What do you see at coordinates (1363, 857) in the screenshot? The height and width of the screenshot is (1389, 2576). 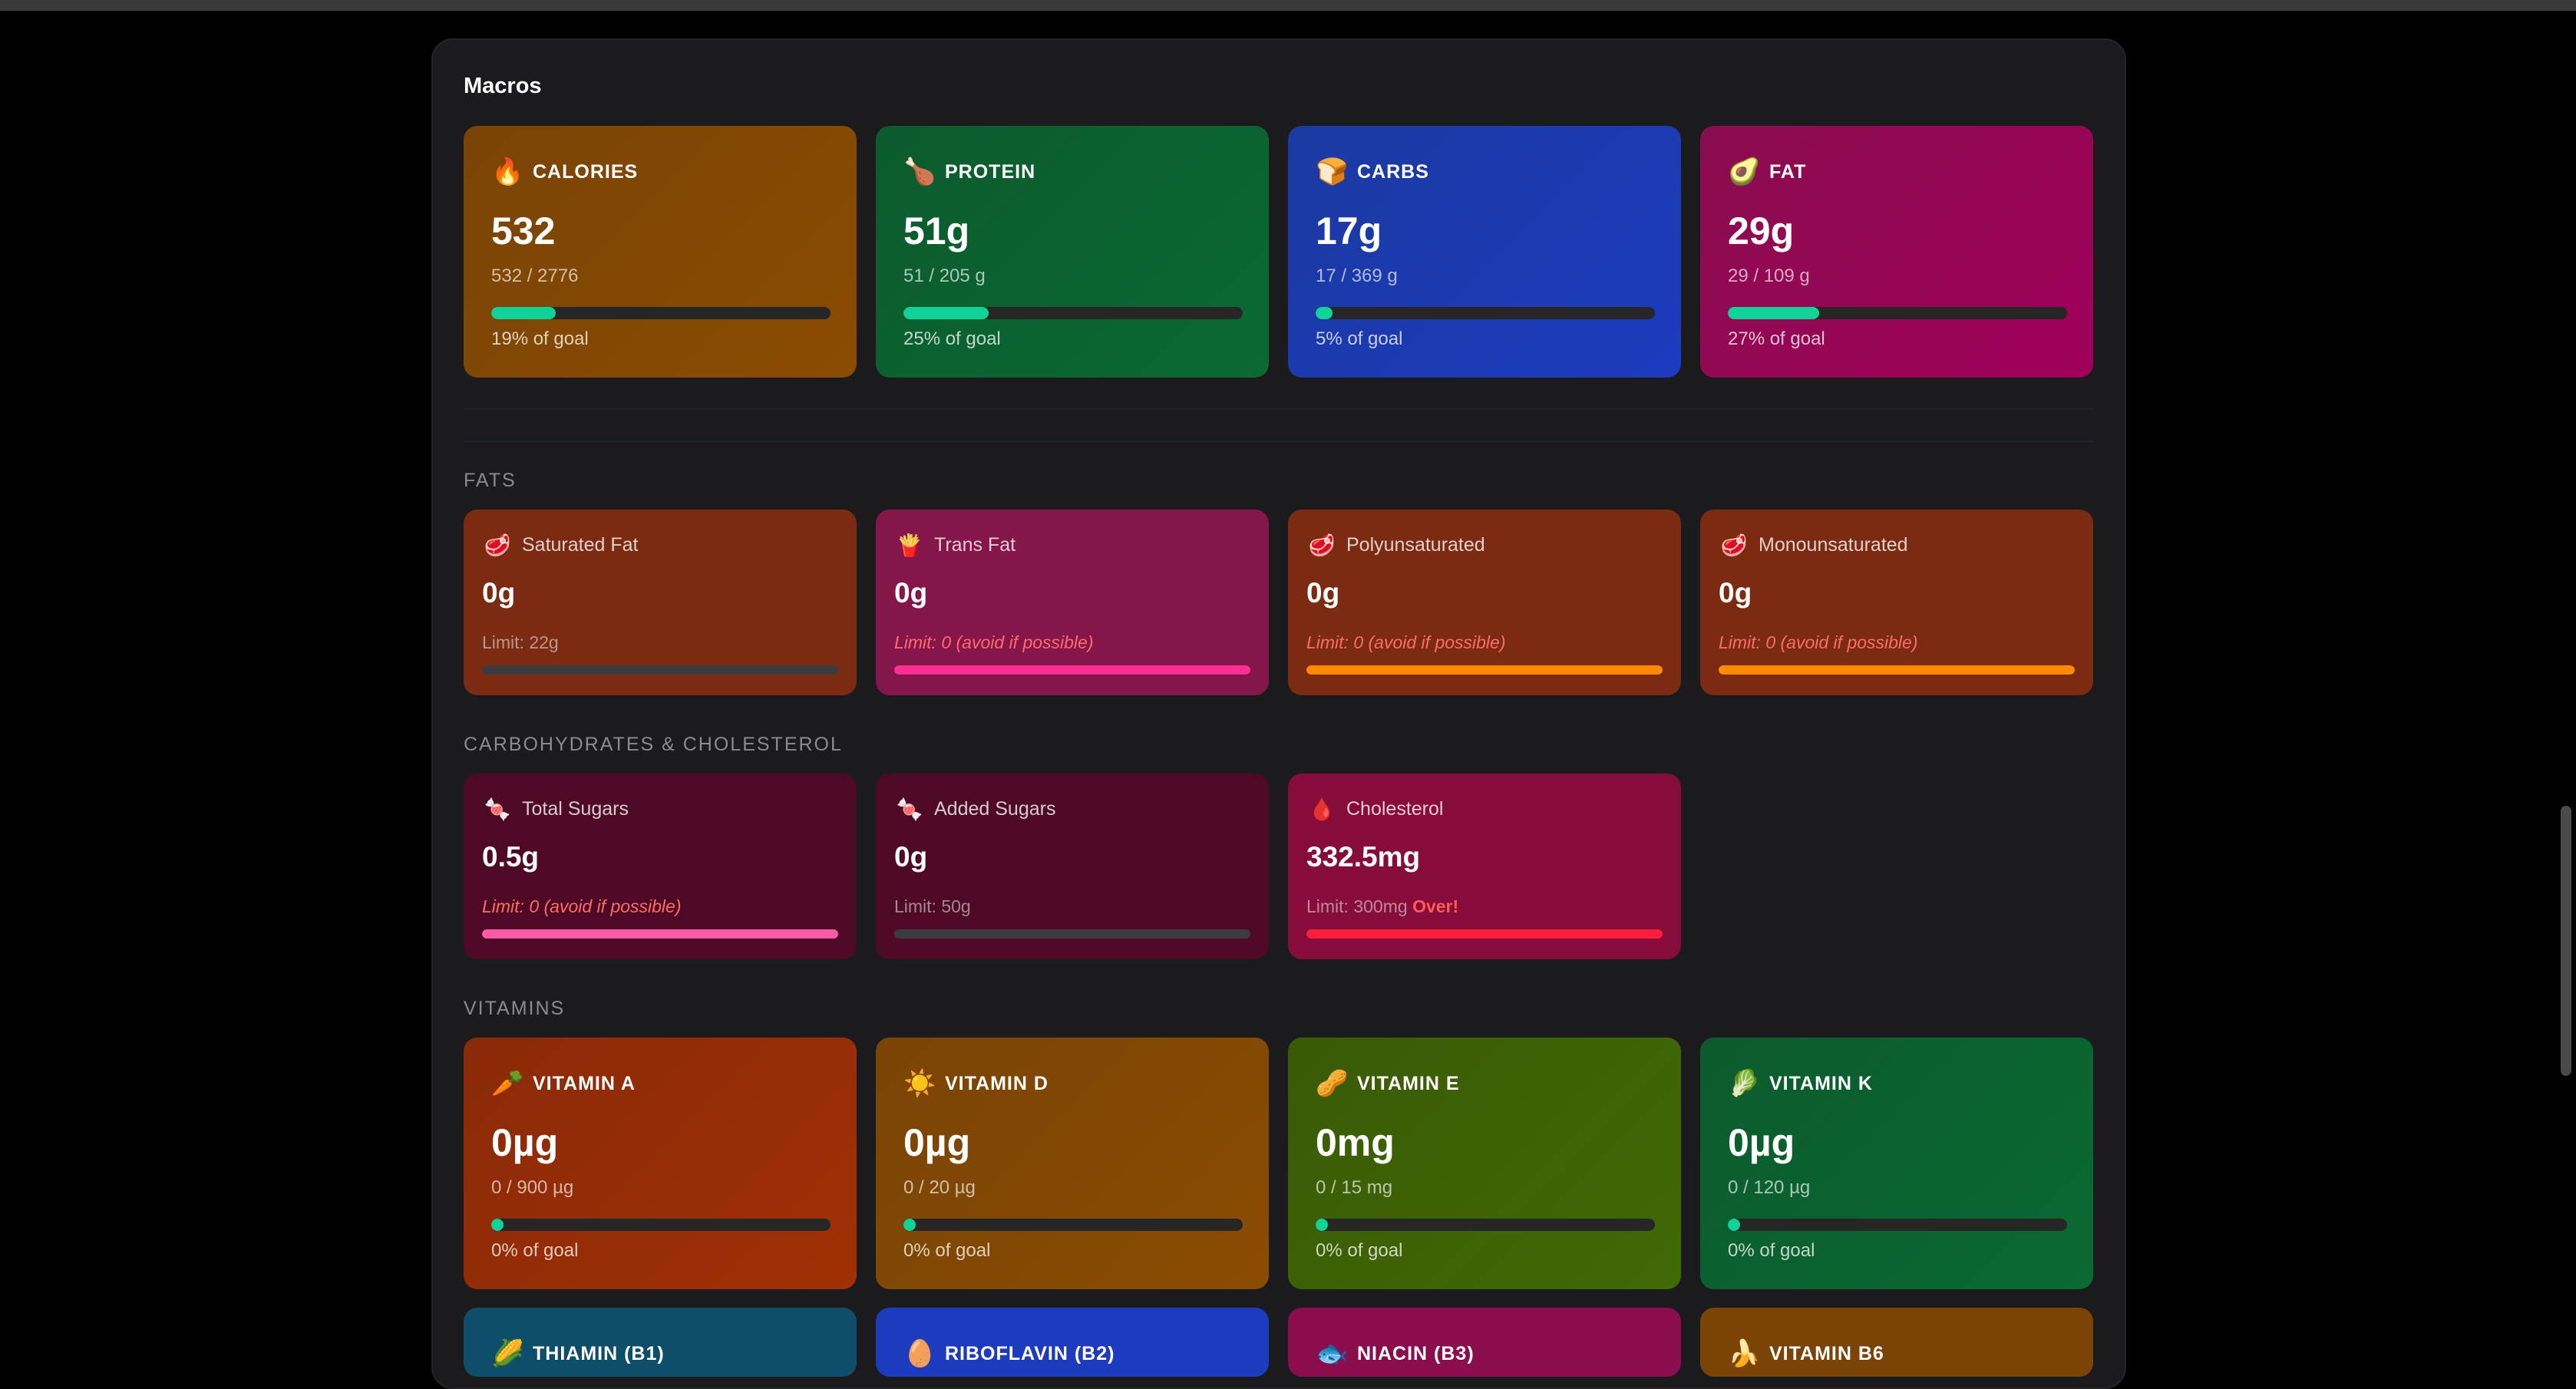 I see `card-value: 332.5mg` at bounding box center [1363, 857].